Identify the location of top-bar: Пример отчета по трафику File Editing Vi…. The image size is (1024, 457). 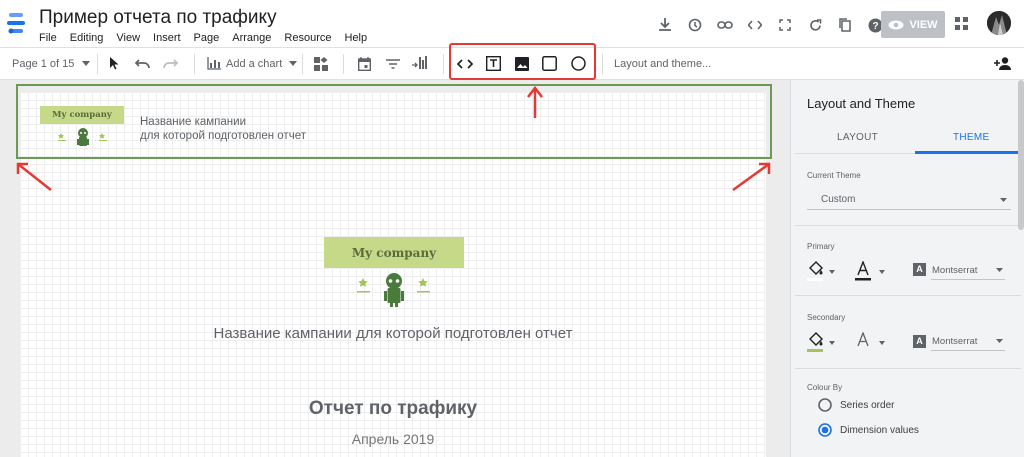
(512, 23).